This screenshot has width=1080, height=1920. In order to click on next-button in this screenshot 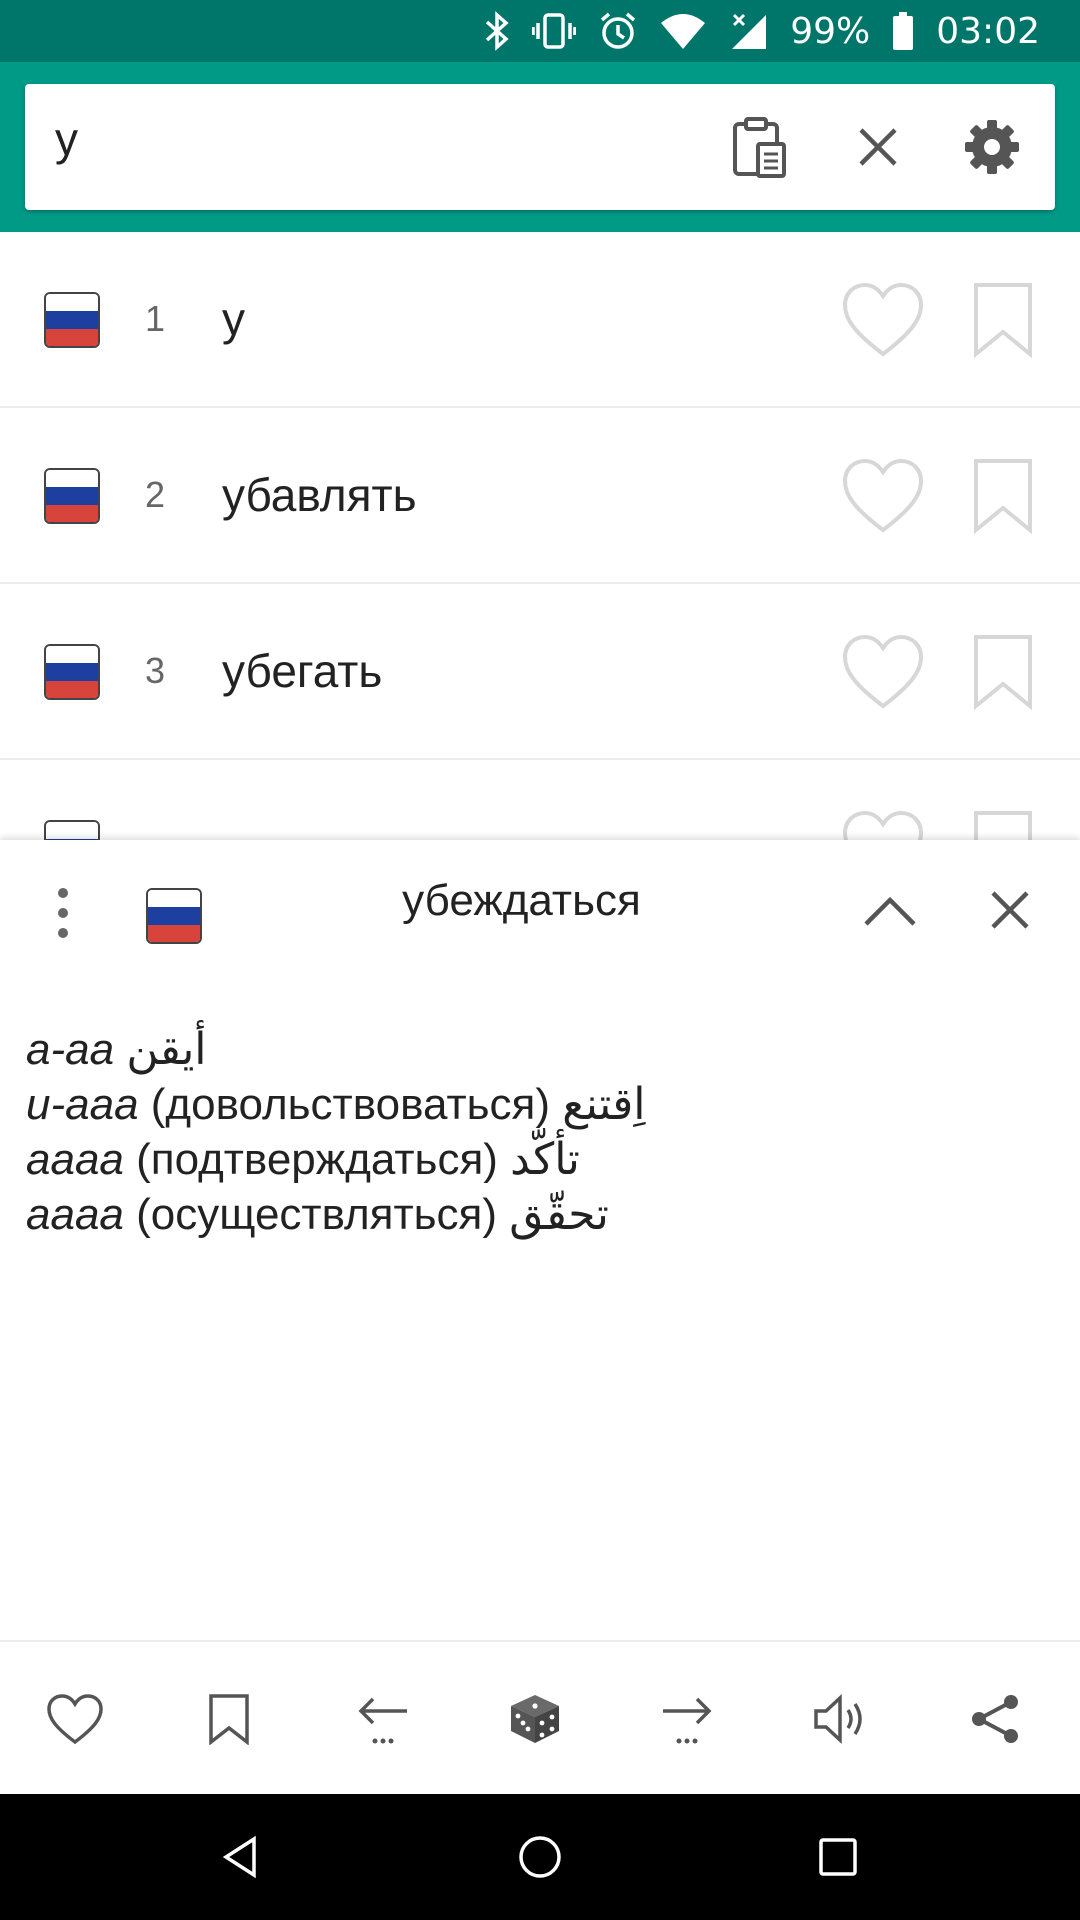, I will do `click(687, 1719)`.